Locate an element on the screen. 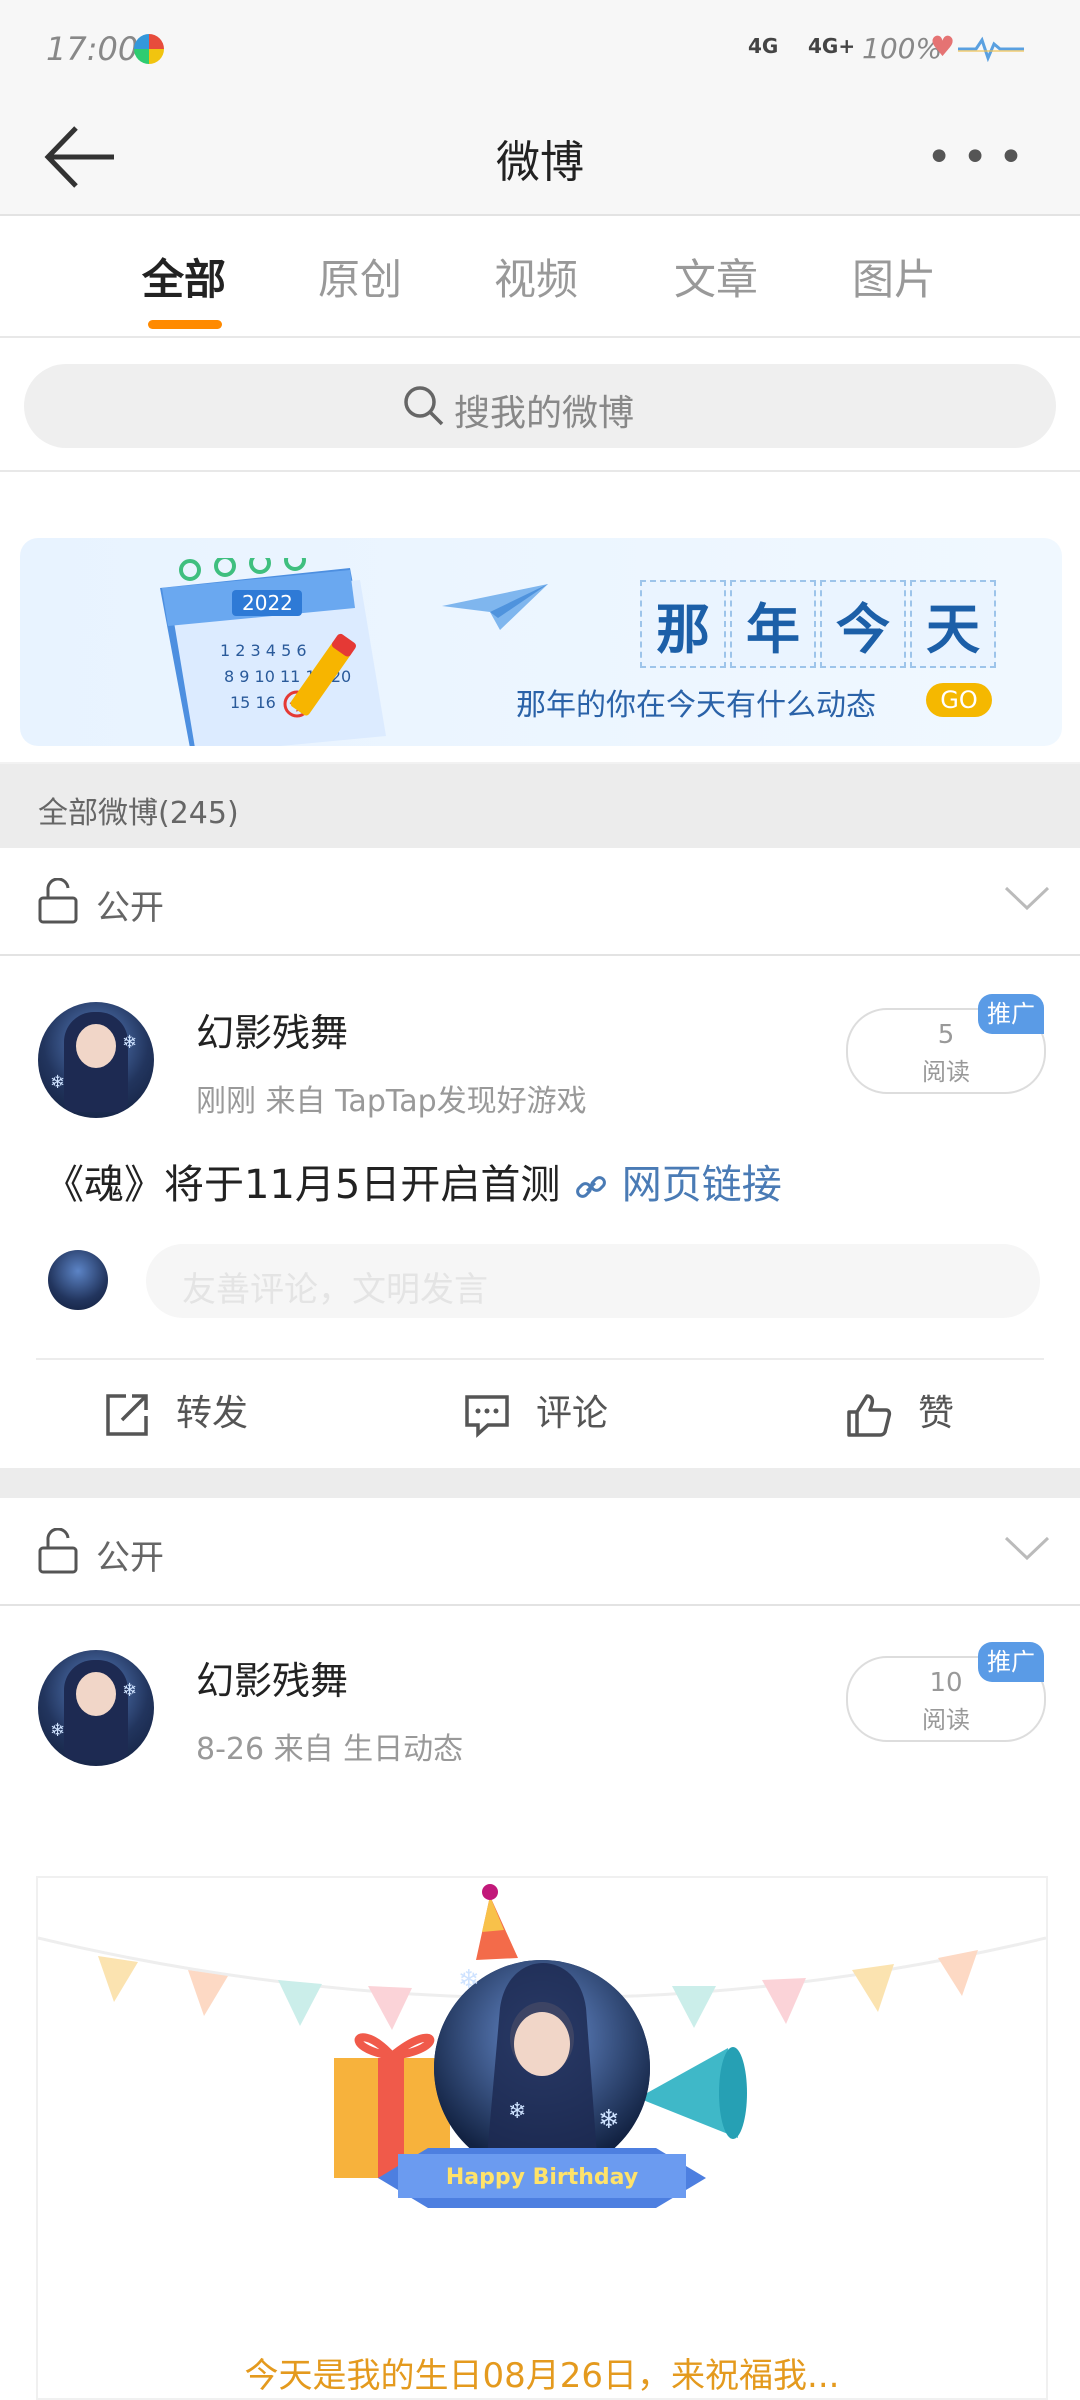  post-meta: 刚刚 来自 TapTap发现好游戏 is located at coordinates (391, 1101).